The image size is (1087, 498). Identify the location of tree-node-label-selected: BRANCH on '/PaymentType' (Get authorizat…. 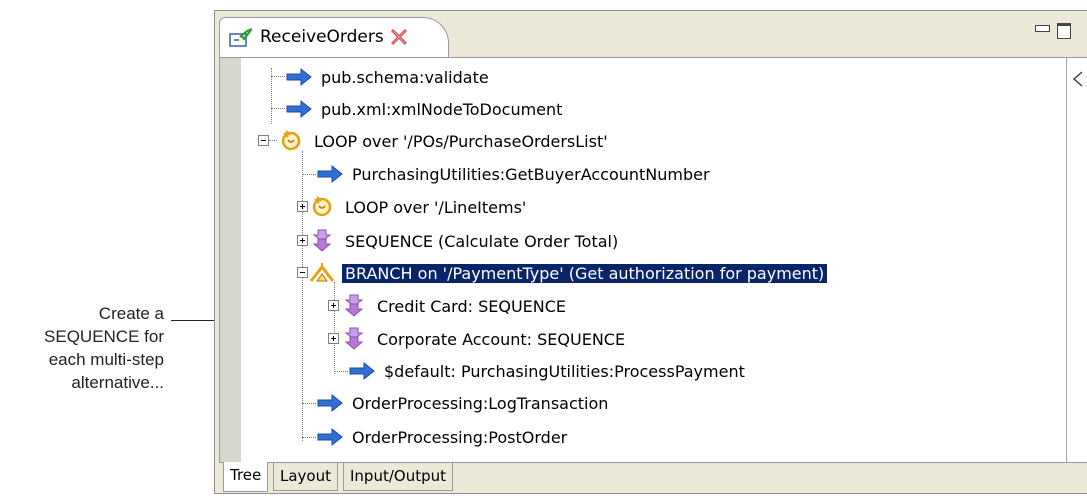
(584, 273).